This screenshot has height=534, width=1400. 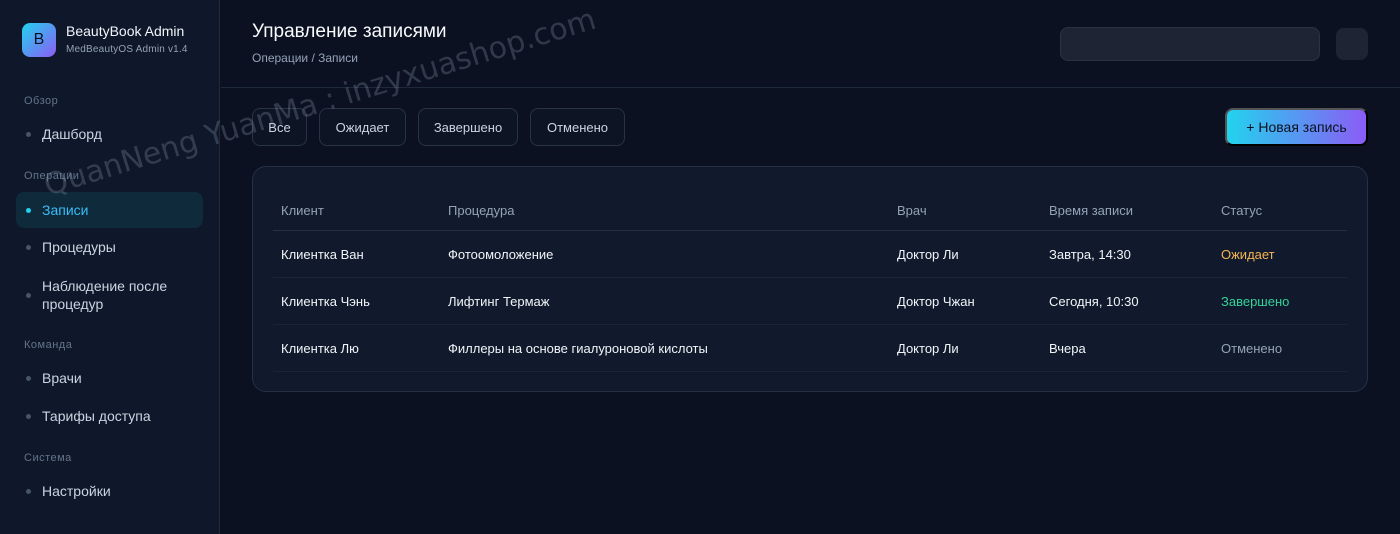 What do you see at coordinates (96, 416) in the screenshot?
I see `sidebar-item-label: Тарифы доступа` at bounding box center [96, 416].